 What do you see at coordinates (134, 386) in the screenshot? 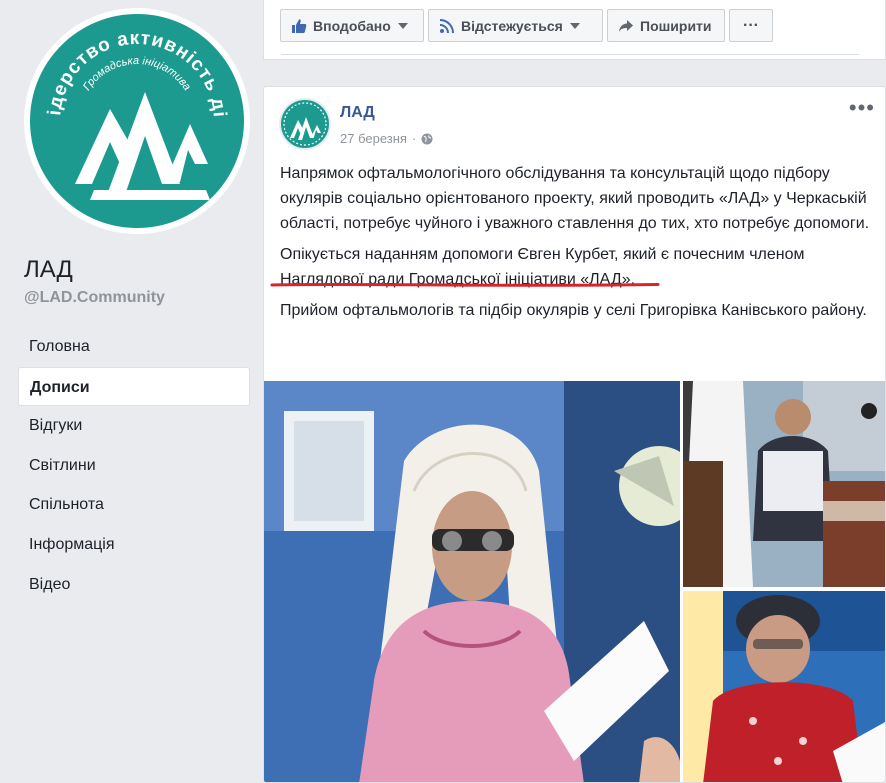
I see `nav-item-posts: Дописи` at bounding box center [134, 386].